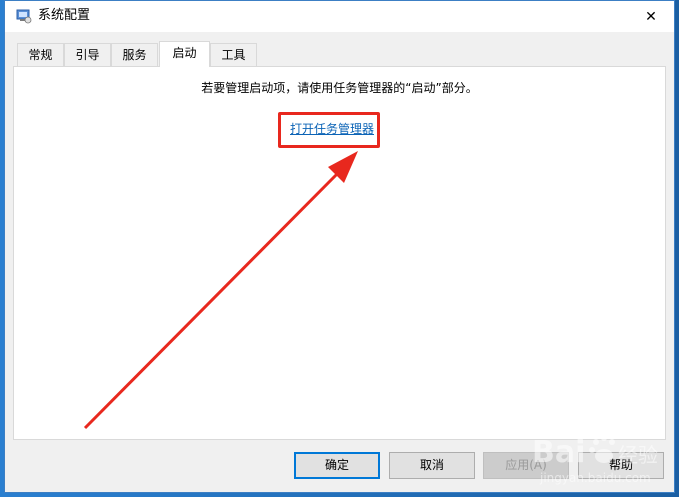 Image resolution: width=679 pixels, height=497 pixels. Describe the element at coordinates (233, 54) in the screenshot. I see `tab-tools: 工具` at that location.